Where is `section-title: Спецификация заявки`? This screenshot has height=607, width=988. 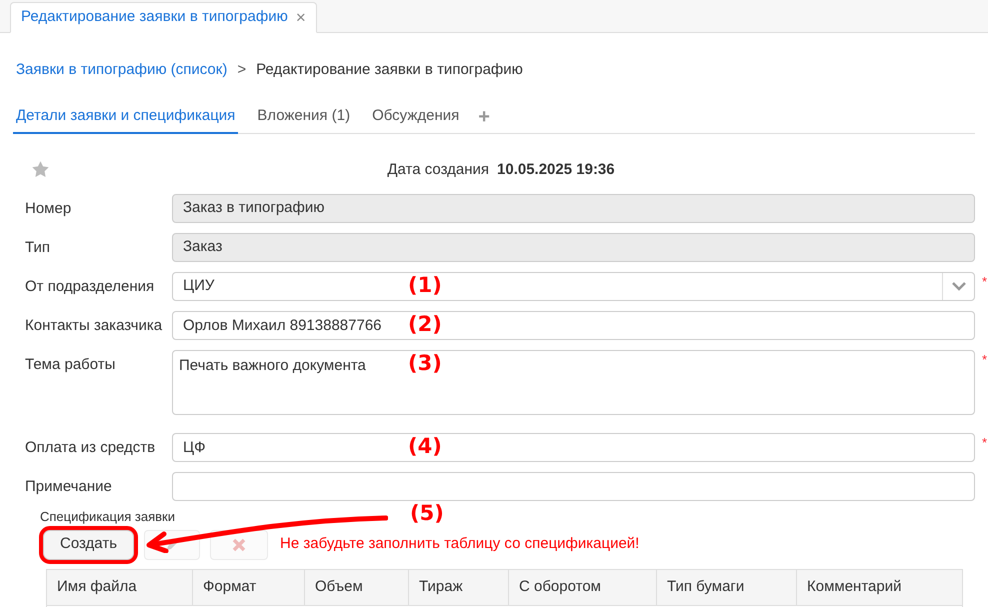 section-title: Спецификация заявки is located at coordinates (107, 517).